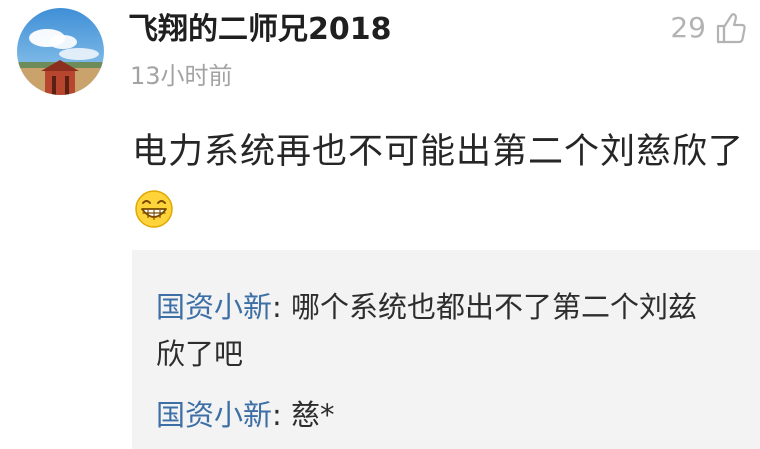 This screenshot has height=449, width=760. Describe the element at coordinates (154, 218) in the screenshot. I see `grinning-face-icon` at that location.